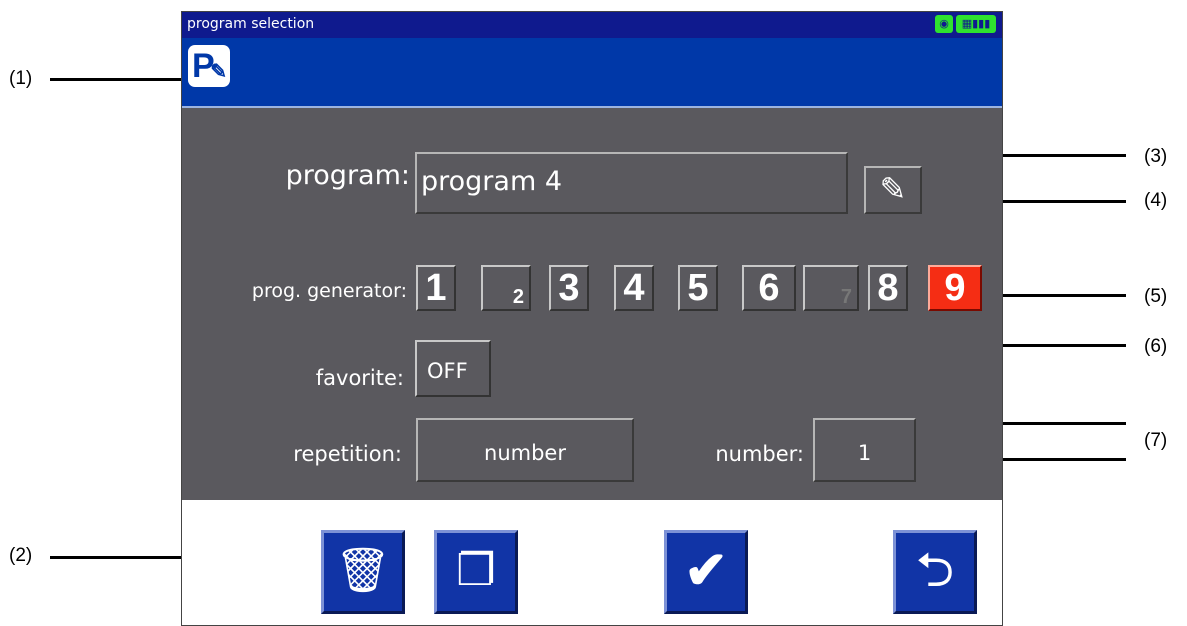 The image size is (1187, 626). I want to click on generator-button-7: 7, so click(831, 288).